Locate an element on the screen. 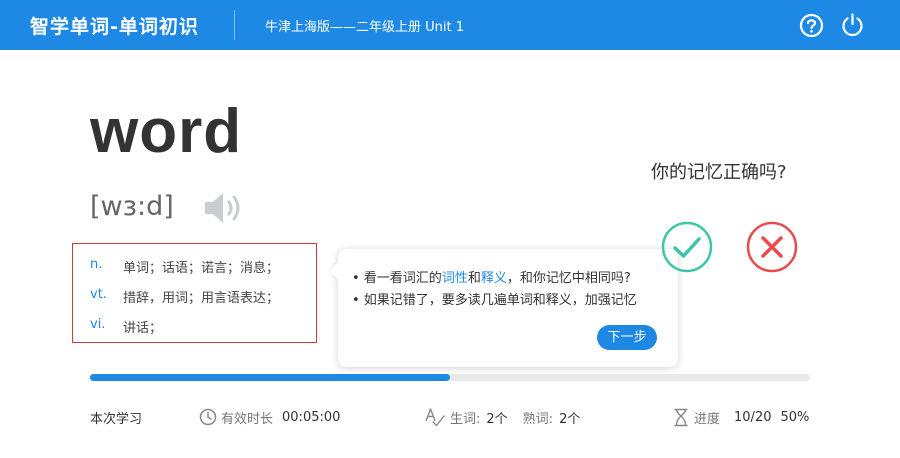 This screenshot has width=900, height=458. time-stat: 有效时长 00:05:00 is located at coordinates (269, 417).